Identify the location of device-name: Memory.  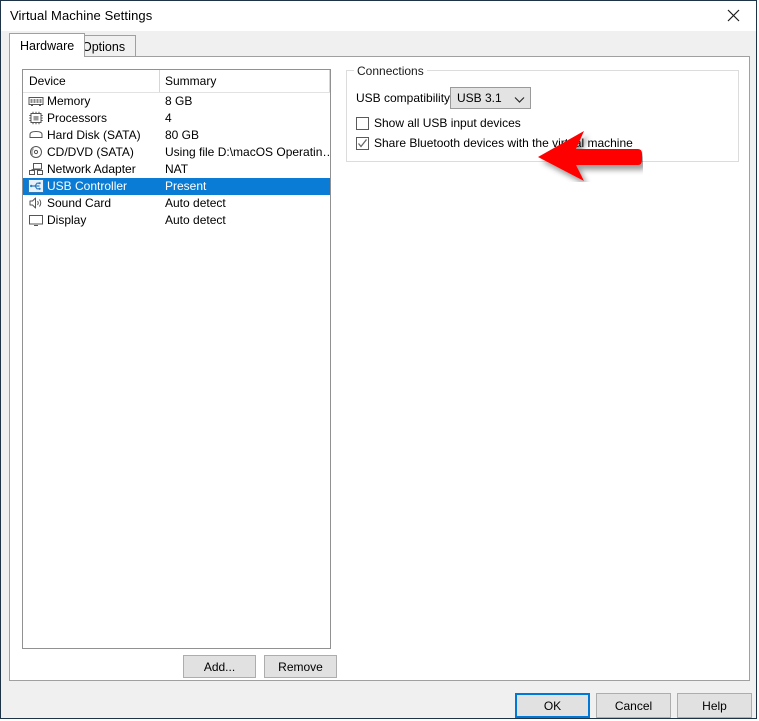
(69, 101).